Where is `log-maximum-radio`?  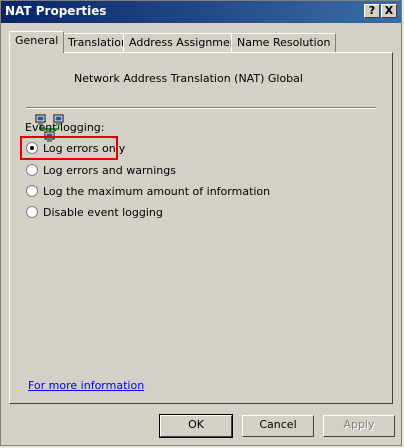 log-maximum-radio is located at coordinates (32, 191).